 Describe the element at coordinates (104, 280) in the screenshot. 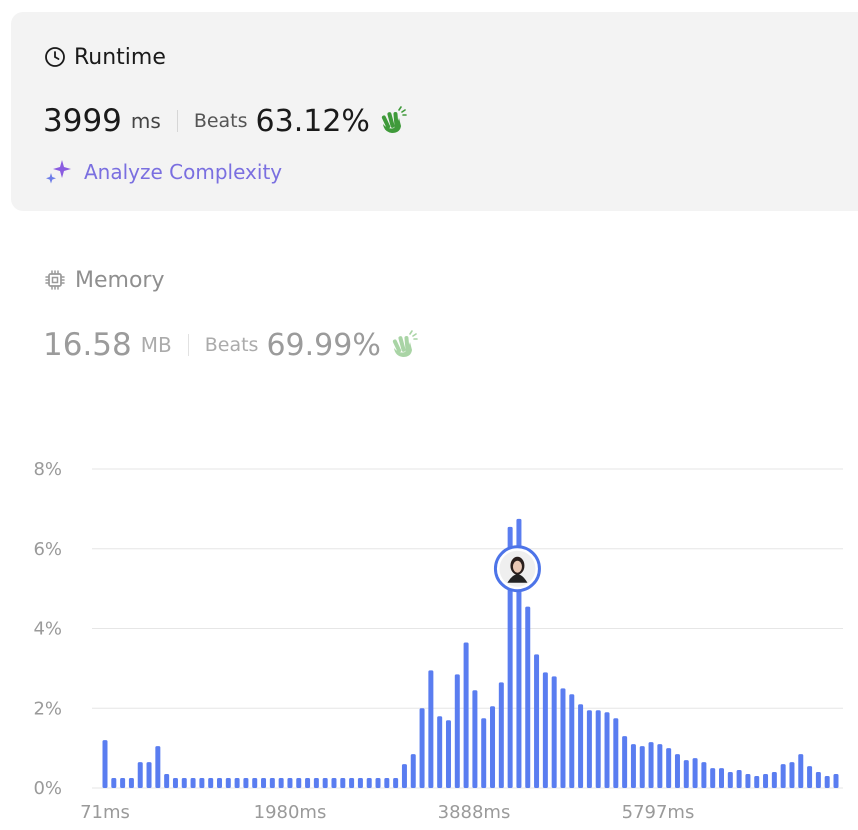

I see `memory-header: Memory` at that location.